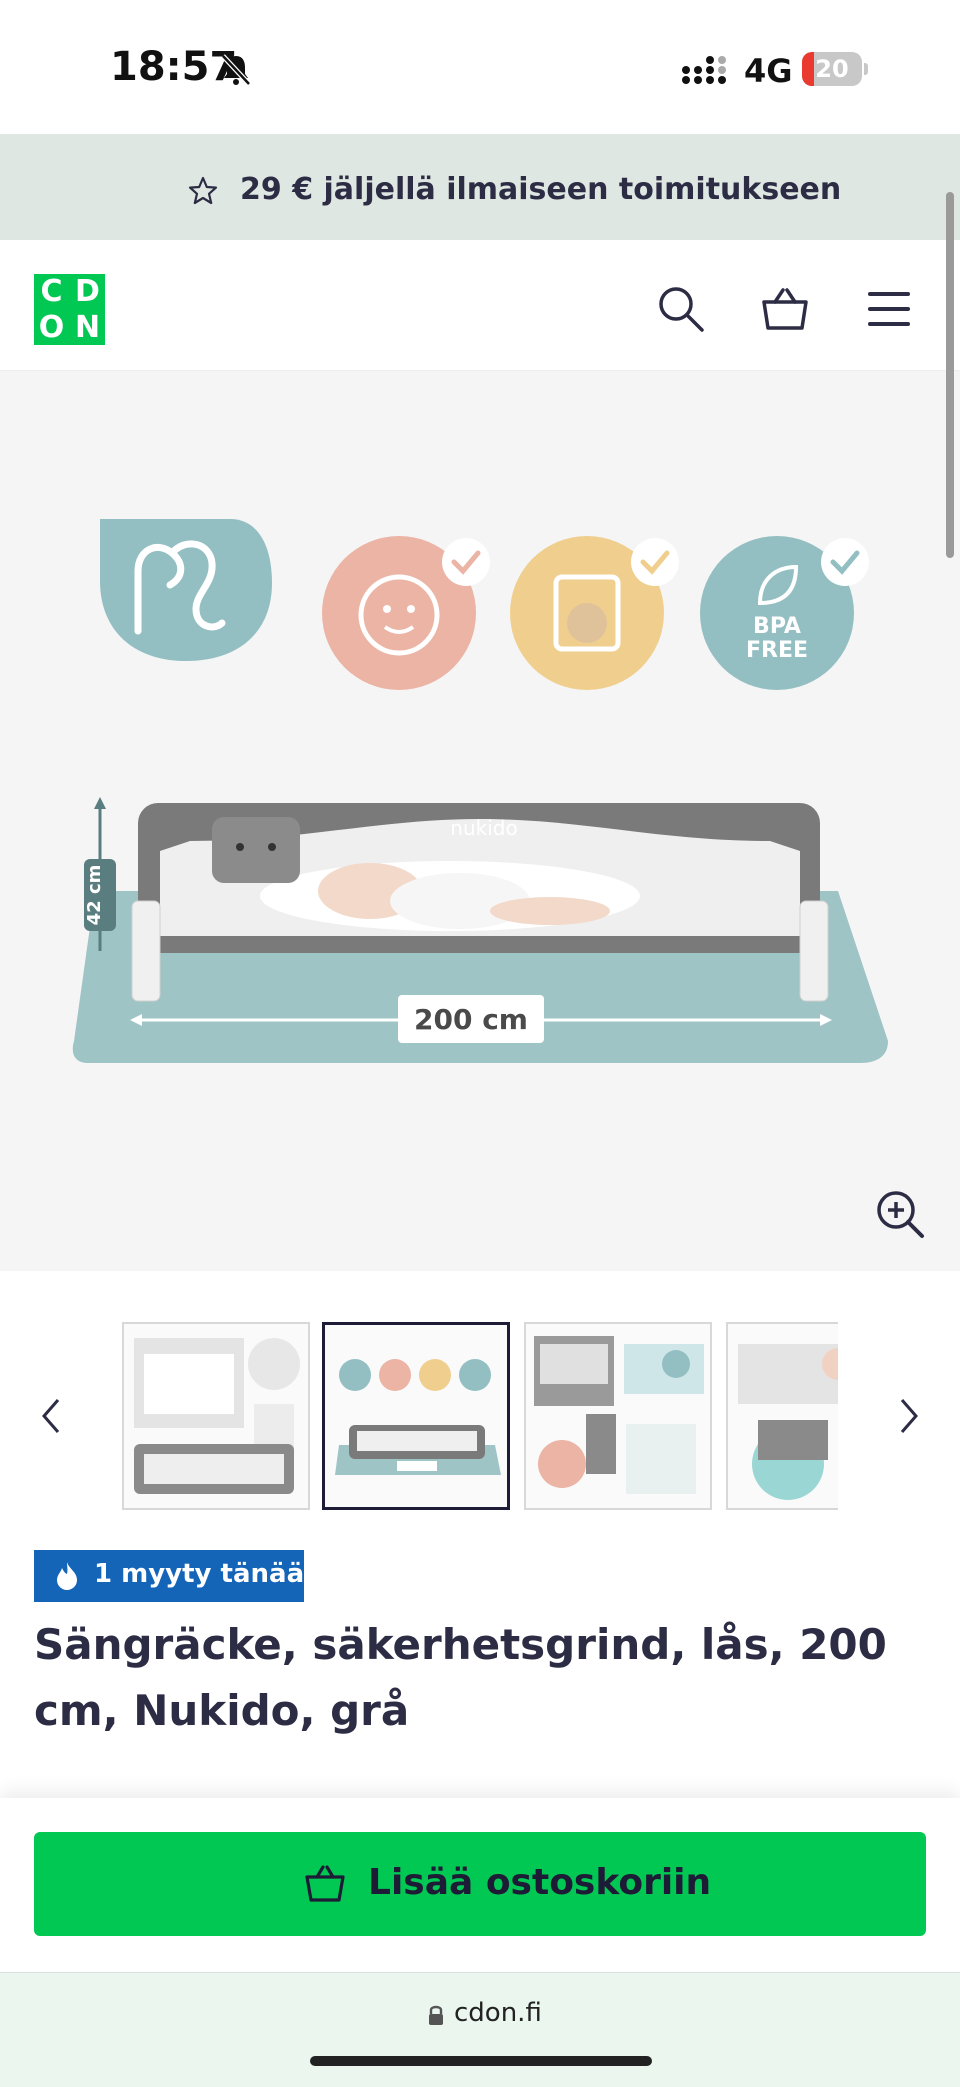 The image size is (960, 2087). Describe the element at coordinates (889, 309) in the screenshot. I see `hamburger-menu-icon` at that location.